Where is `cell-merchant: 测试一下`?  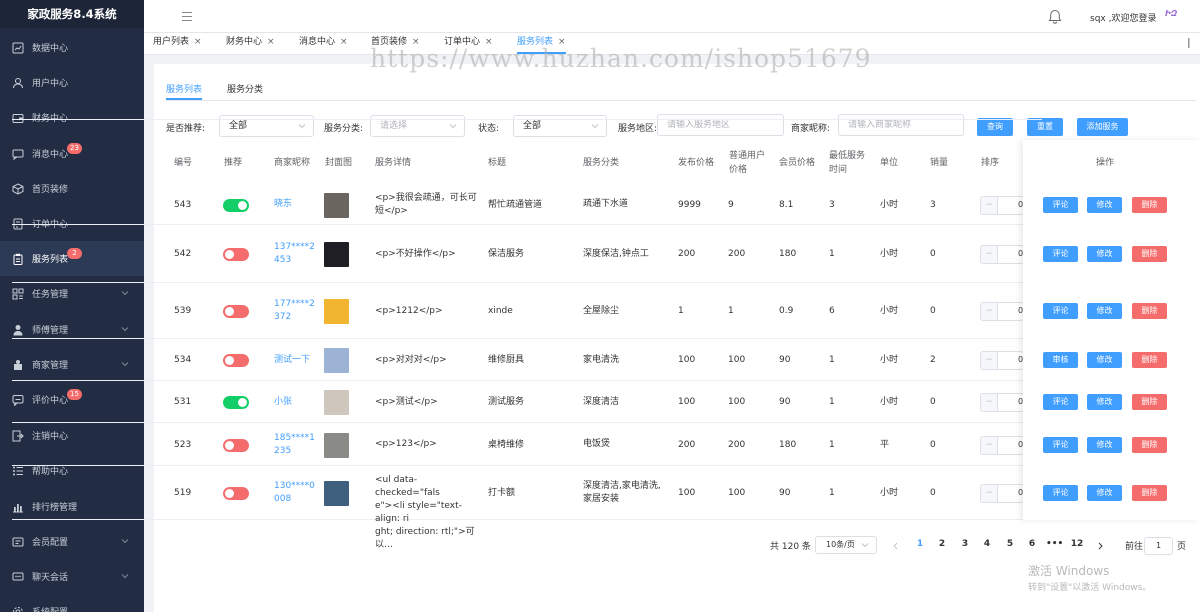
cell-merchant: 测试一下 is located at coordinates (292, 360).